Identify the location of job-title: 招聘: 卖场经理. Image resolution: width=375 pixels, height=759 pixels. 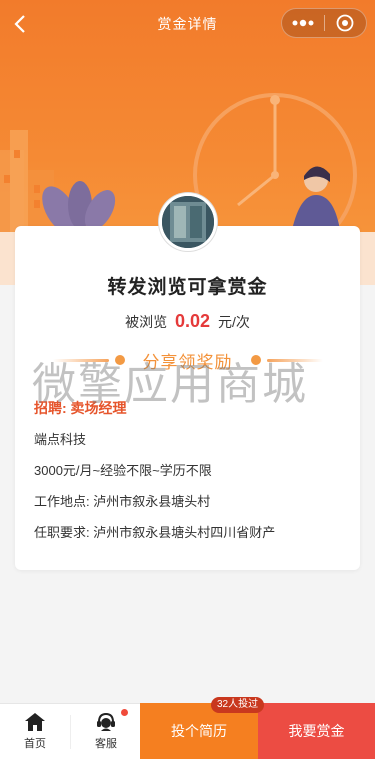
(80, 408).